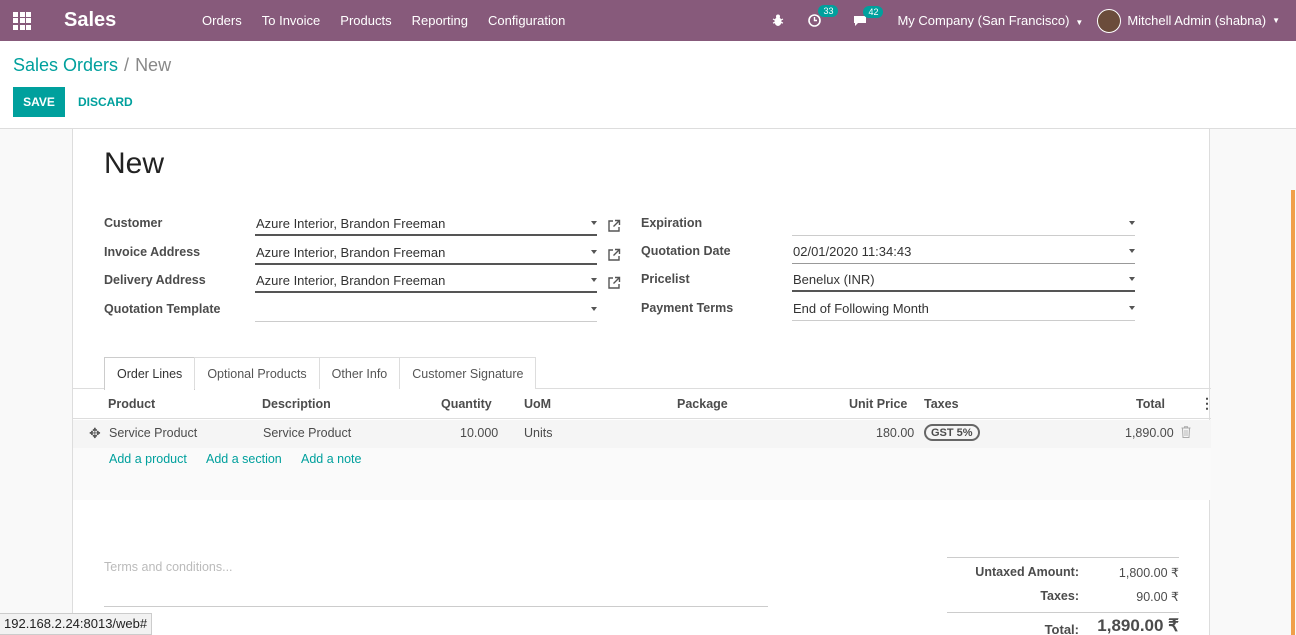 The image size is (1296, 635). Describe the element at coordinates (963, 281) in the screenshot. I see `pricelist-field: Benelux (INR)` at that location.